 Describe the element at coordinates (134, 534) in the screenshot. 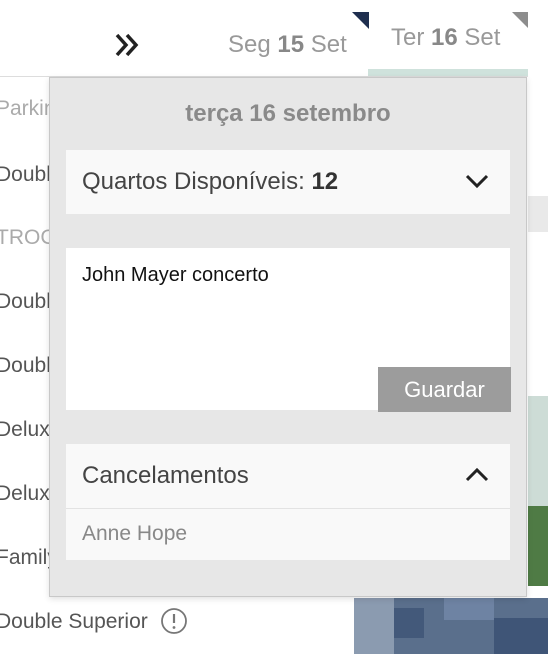

I see `cancellation-item: Anne Hope` at that location.